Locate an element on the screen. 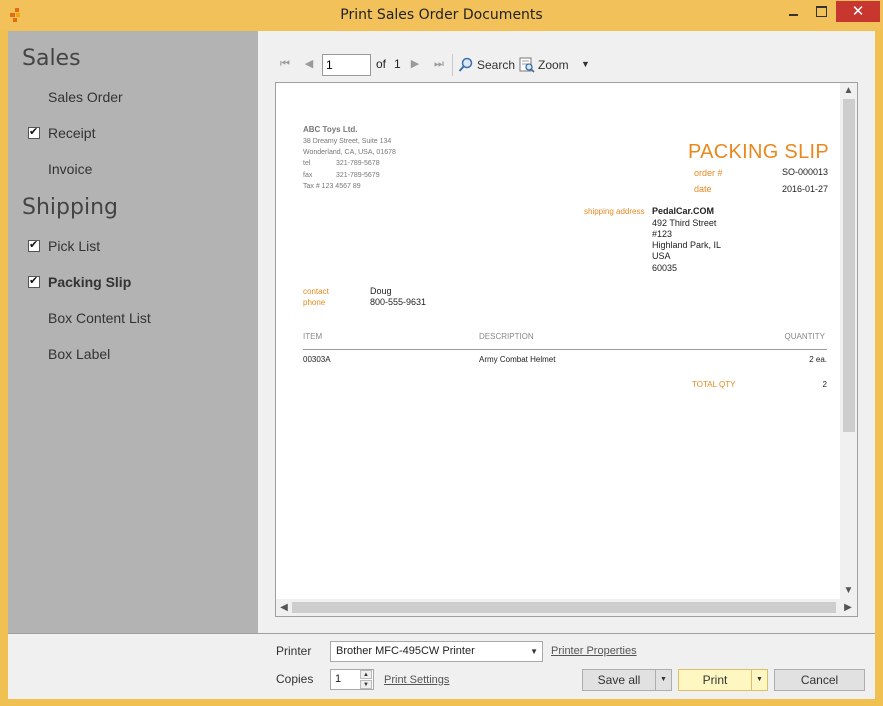 The height and width of the screenshot is (706, 883). printer-label: Printer is located at coordinates (294, 651).